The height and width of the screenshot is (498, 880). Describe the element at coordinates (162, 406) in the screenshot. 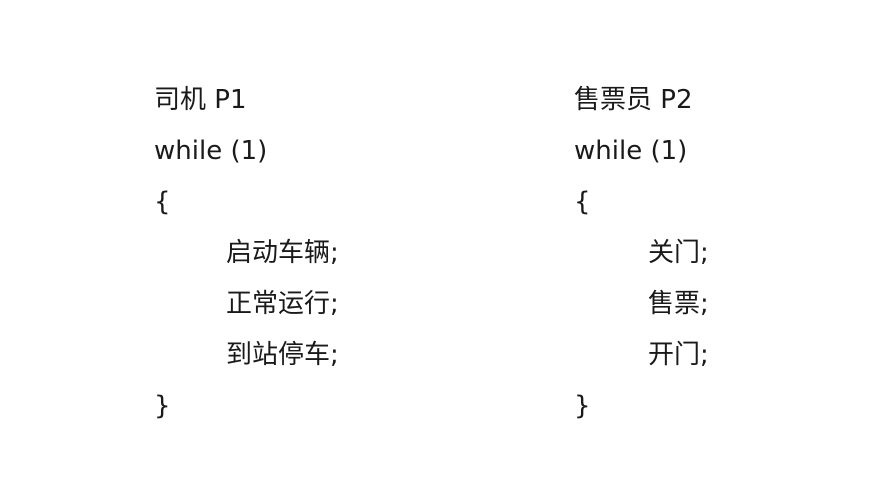

I see `driver-close-brace: }` at that location.